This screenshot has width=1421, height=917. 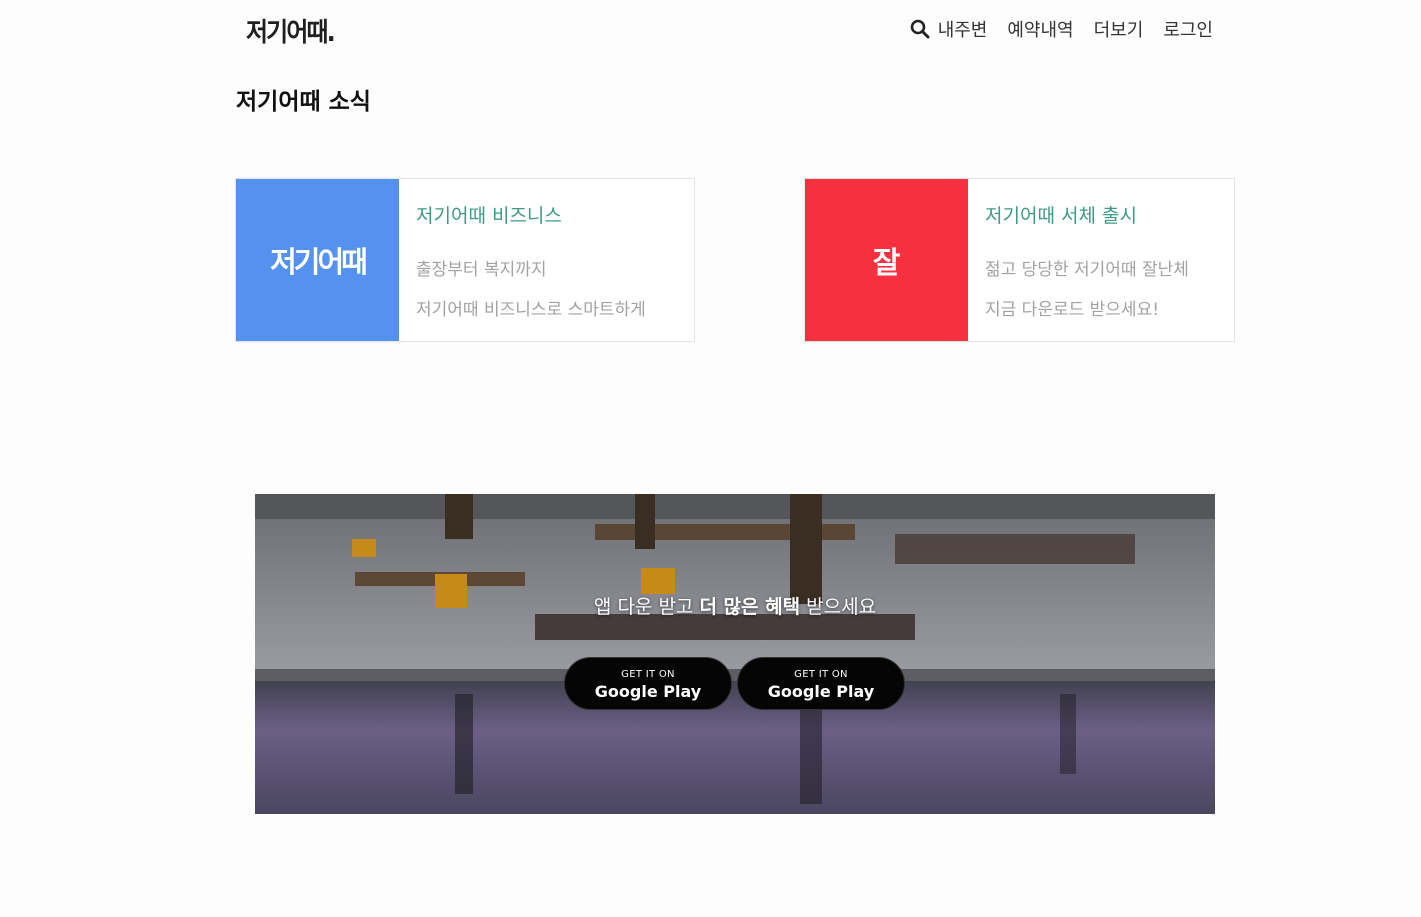 I want to click on card-thumbnail: 저기어때, so click(x=317, y=260).